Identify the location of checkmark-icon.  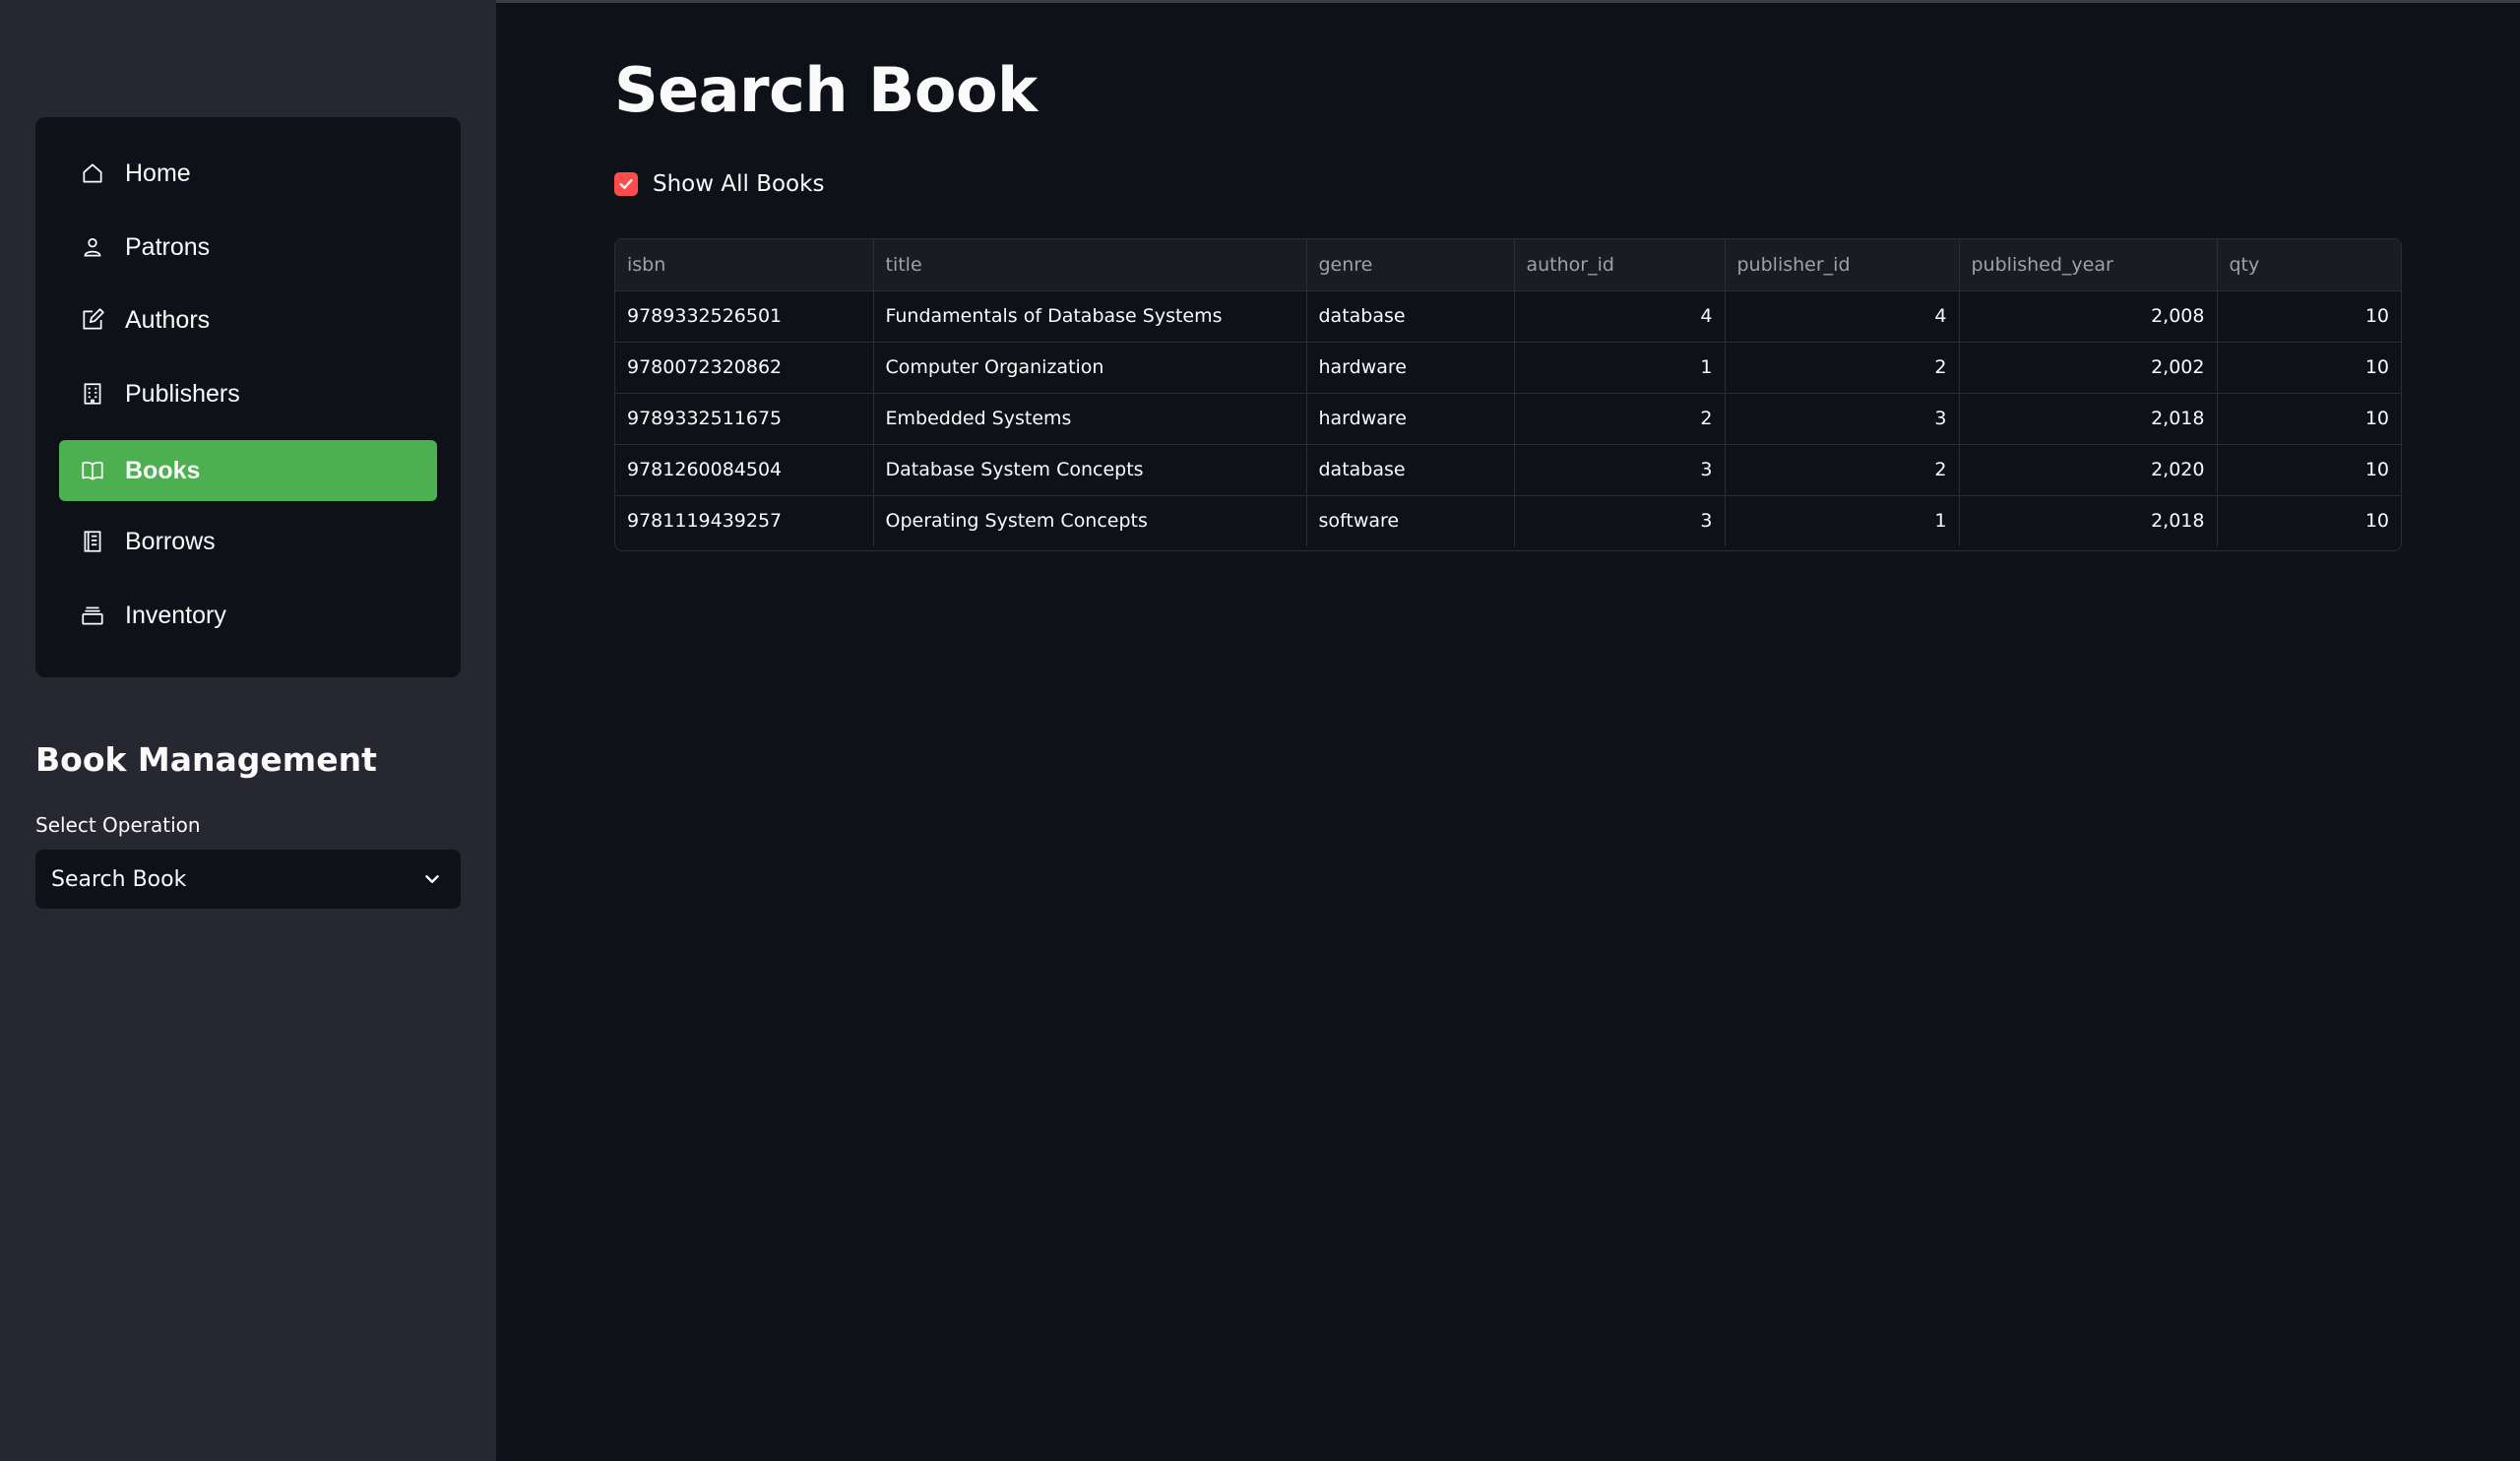
(626, 184).